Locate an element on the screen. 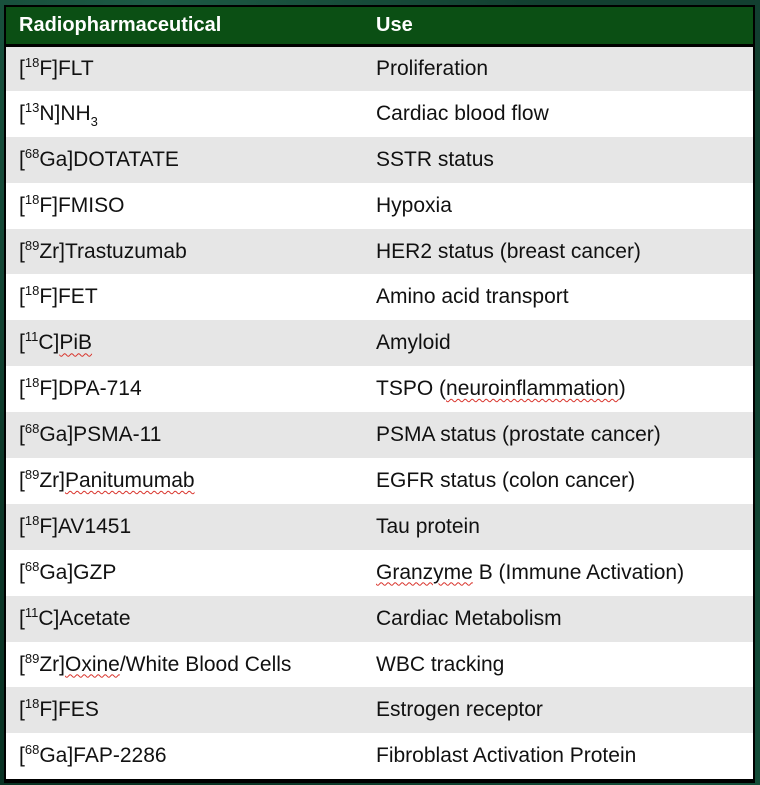 The width and height of the screenshot is (760, 785). radiopharmaceutical-cell: [18F]FET is located at coordinates (58, 296).